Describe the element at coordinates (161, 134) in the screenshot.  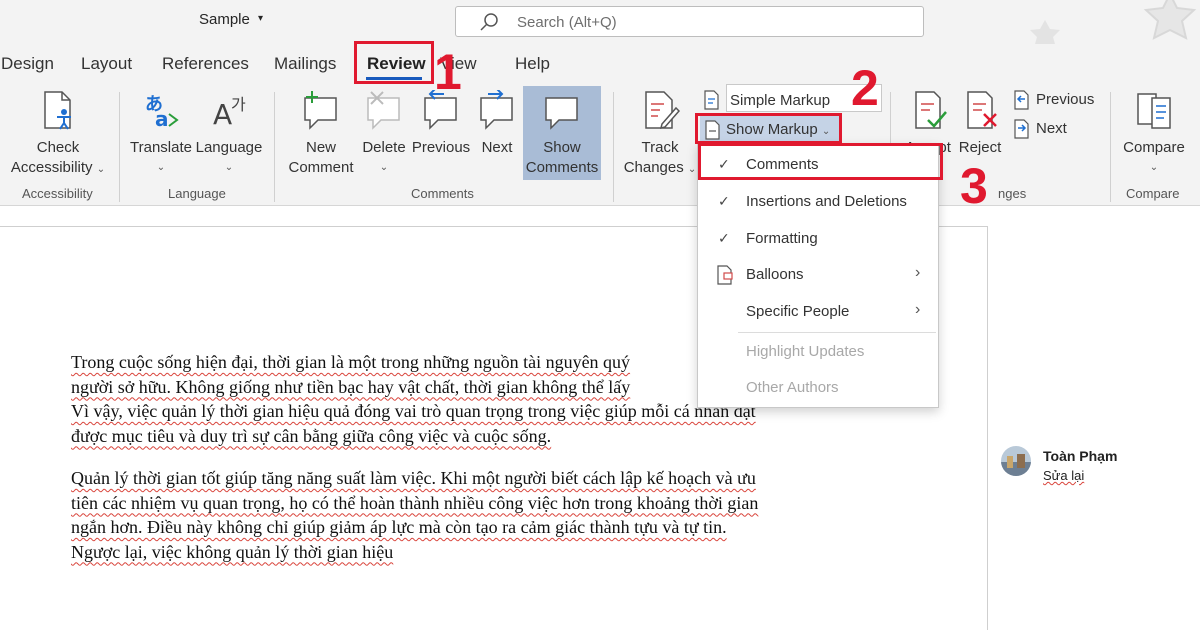
I see `translate-button: あ a Translate ⌄` at that location.